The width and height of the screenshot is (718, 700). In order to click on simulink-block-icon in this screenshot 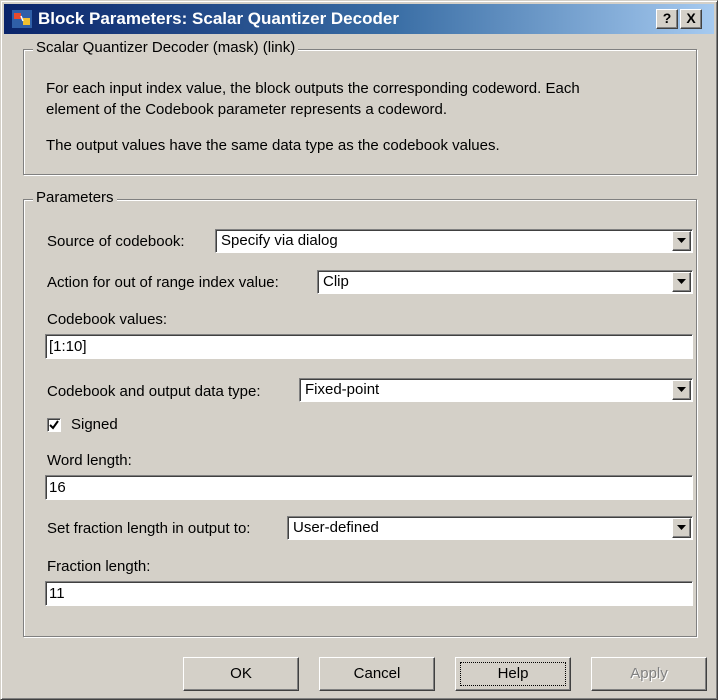, I will do `click(22, 19)`.